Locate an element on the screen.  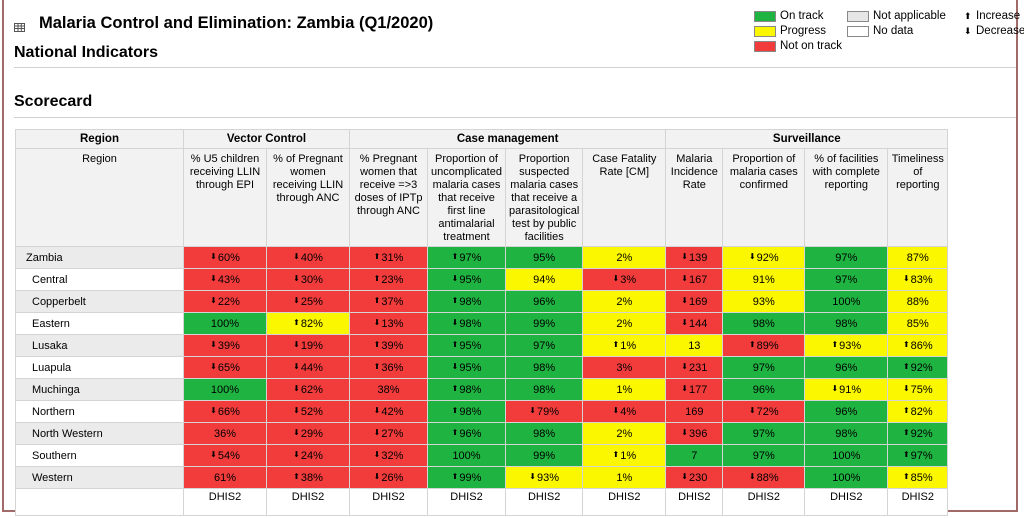
column-header: Proportion of malaria cases confirmed is located at coordinates (764, 197).